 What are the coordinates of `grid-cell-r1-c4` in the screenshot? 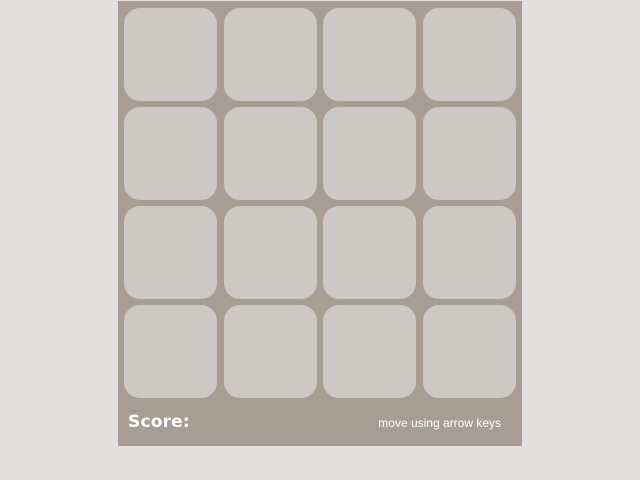 It's located at (469, 54).